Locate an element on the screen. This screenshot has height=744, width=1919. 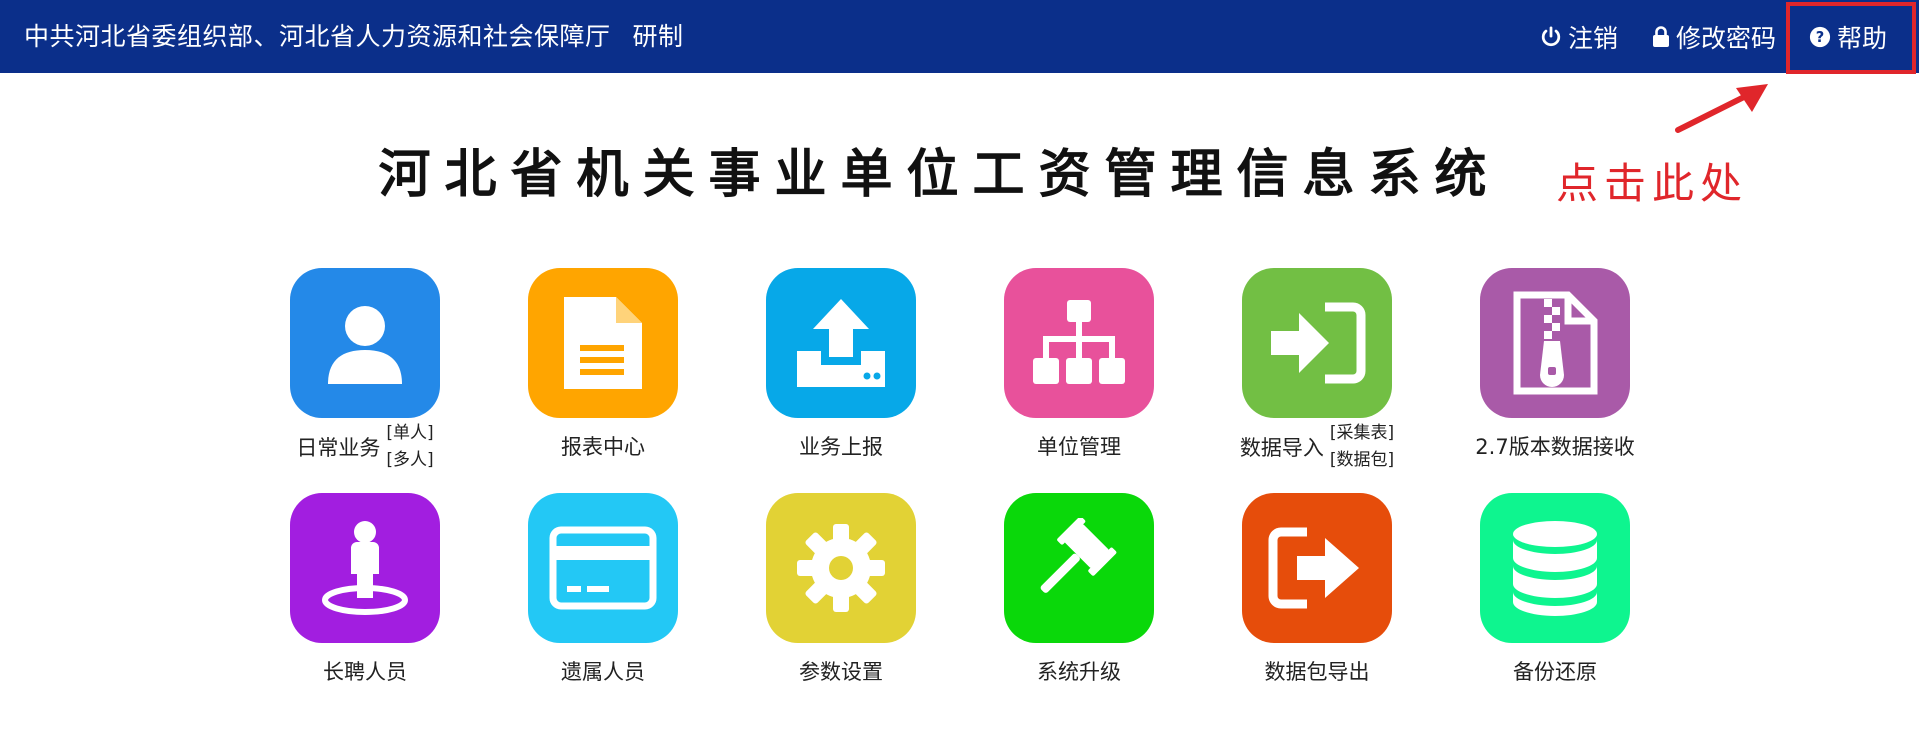
tile-report-center: 报表中心 is located at coordinates (588, 373).